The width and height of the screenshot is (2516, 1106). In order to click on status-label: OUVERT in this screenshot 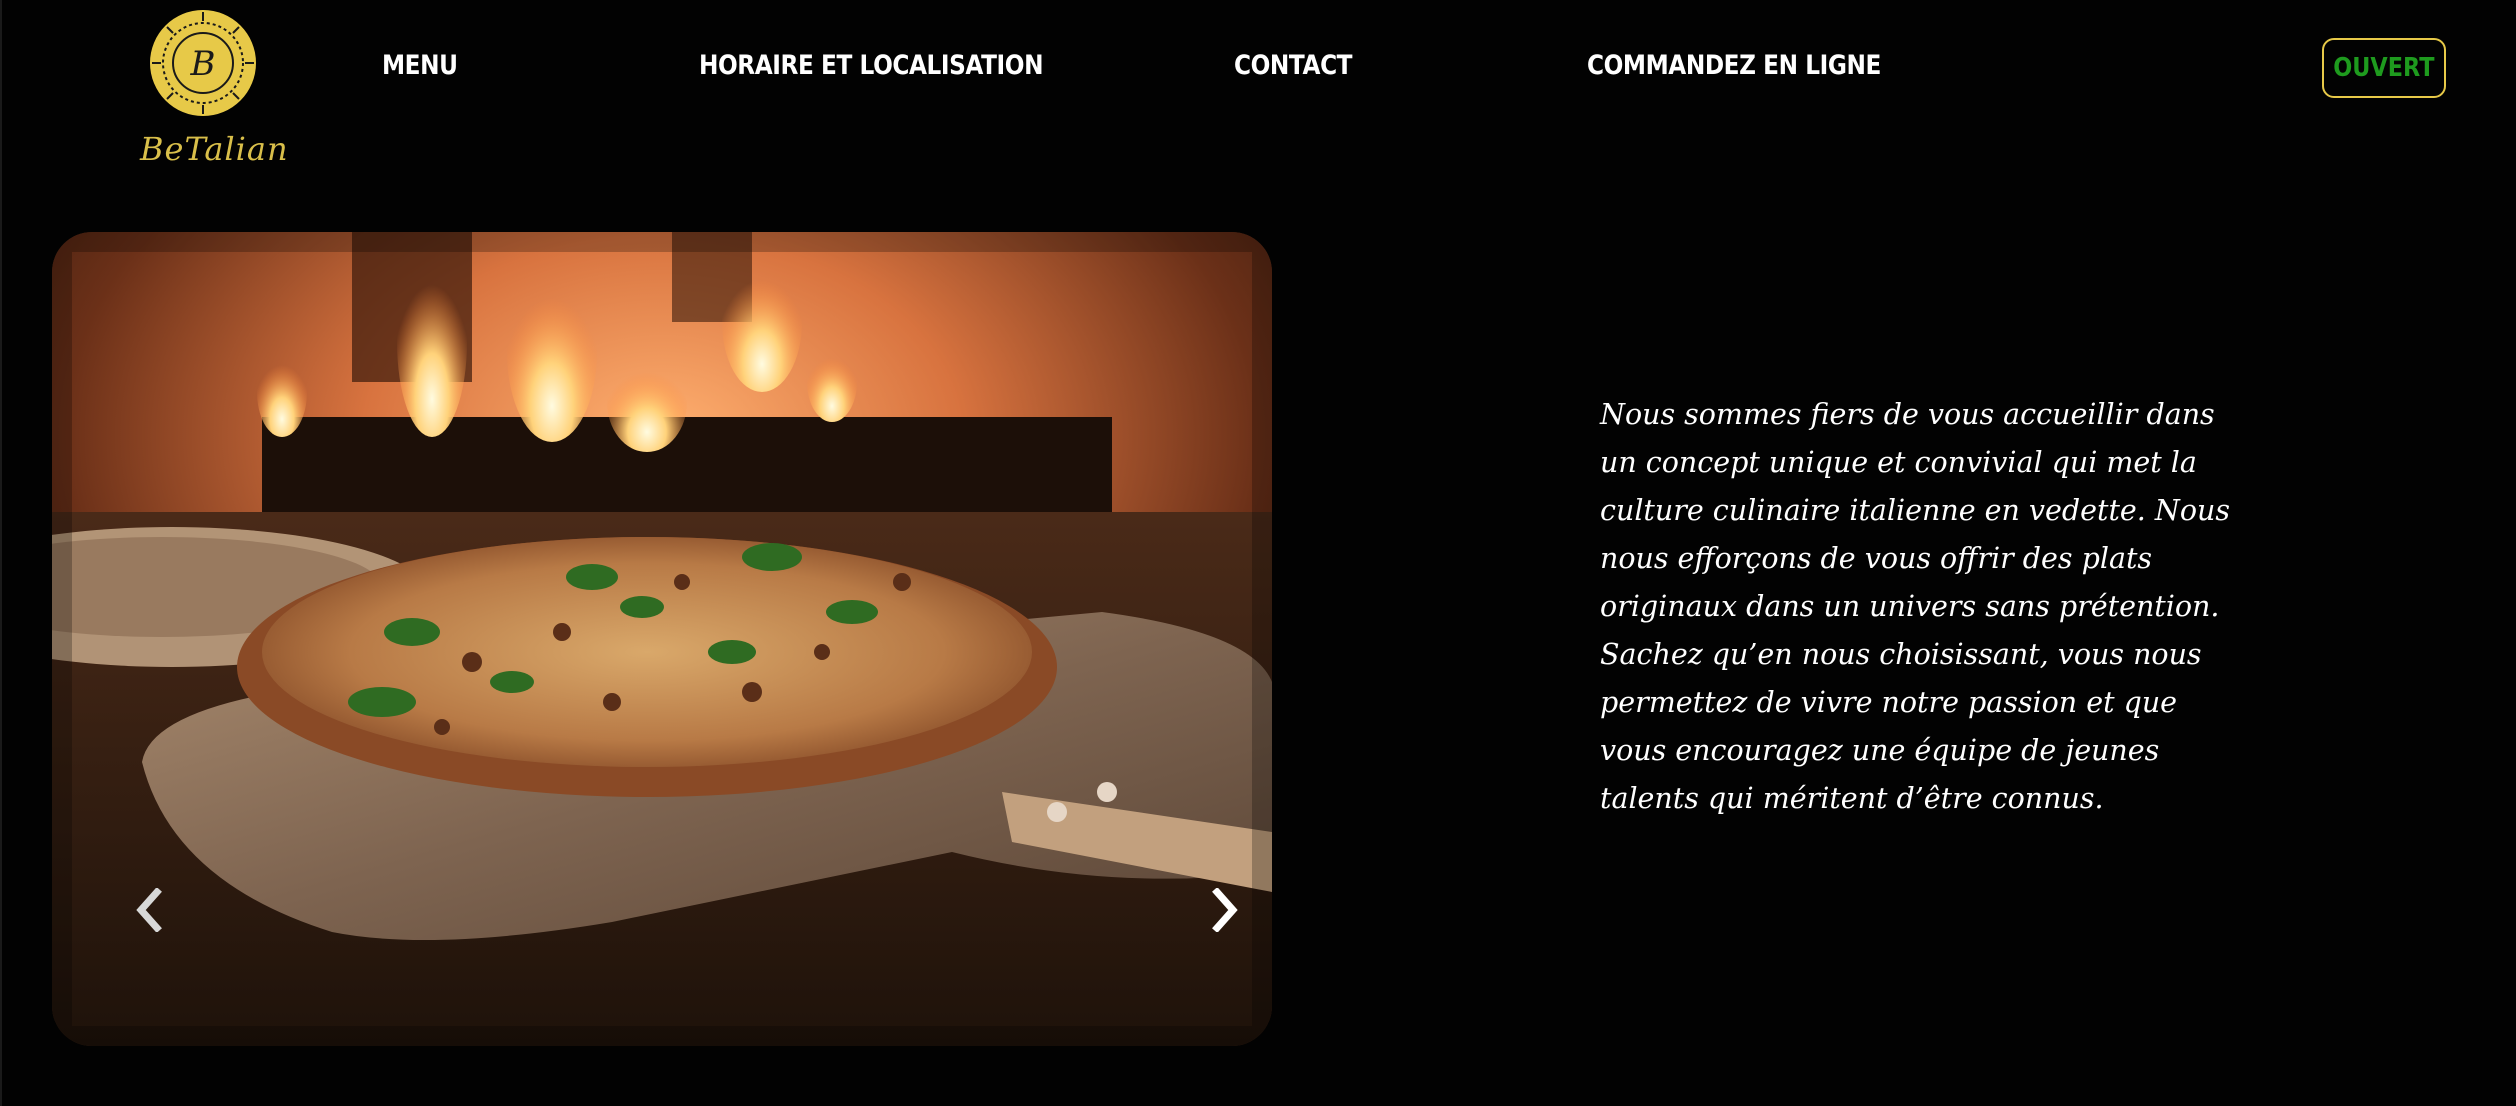, I will do `click(2384, 68)`.